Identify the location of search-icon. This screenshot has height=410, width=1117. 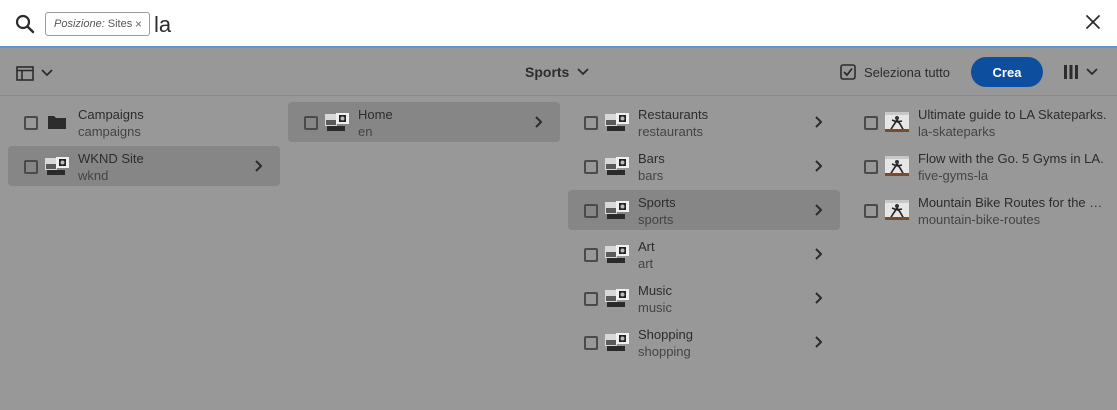
(25, 24).